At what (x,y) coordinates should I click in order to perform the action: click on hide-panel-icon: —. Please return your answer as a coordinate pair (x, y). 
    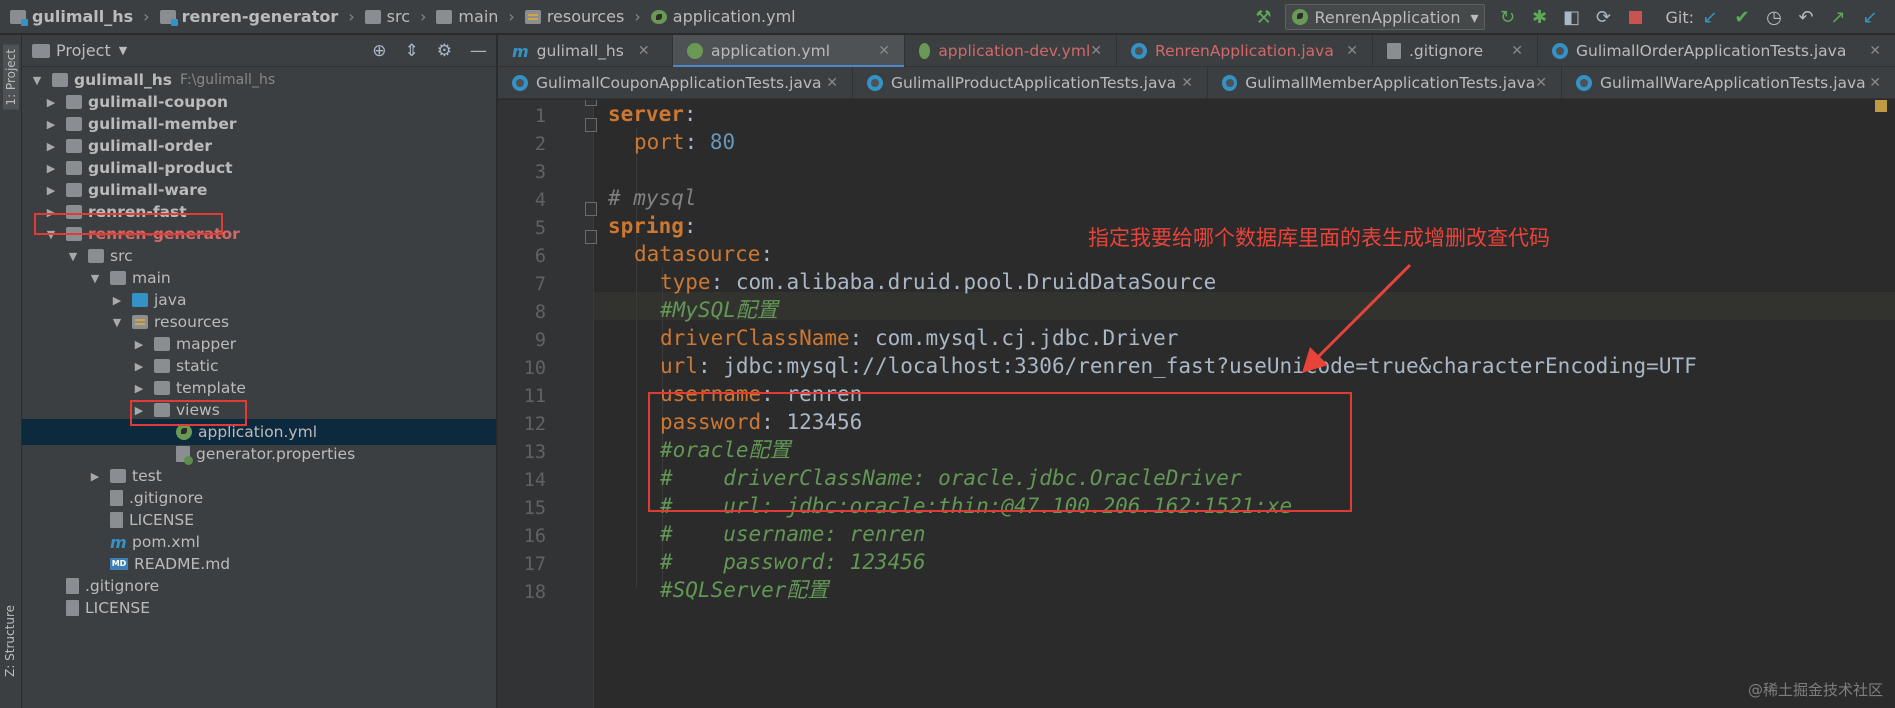
    Looking at the image, I should click on (478, 51).